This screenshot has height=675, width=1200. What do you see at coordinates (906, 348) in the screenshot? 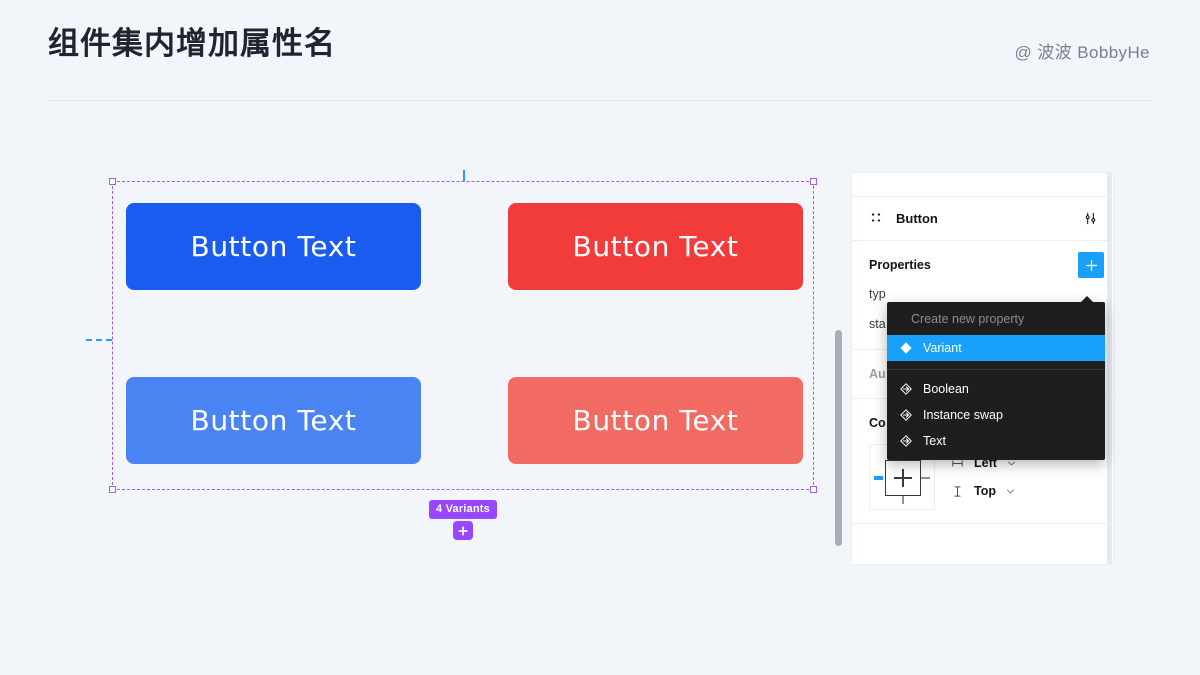
I see `diamond-filled-icon` at bounding box center [906, 348].